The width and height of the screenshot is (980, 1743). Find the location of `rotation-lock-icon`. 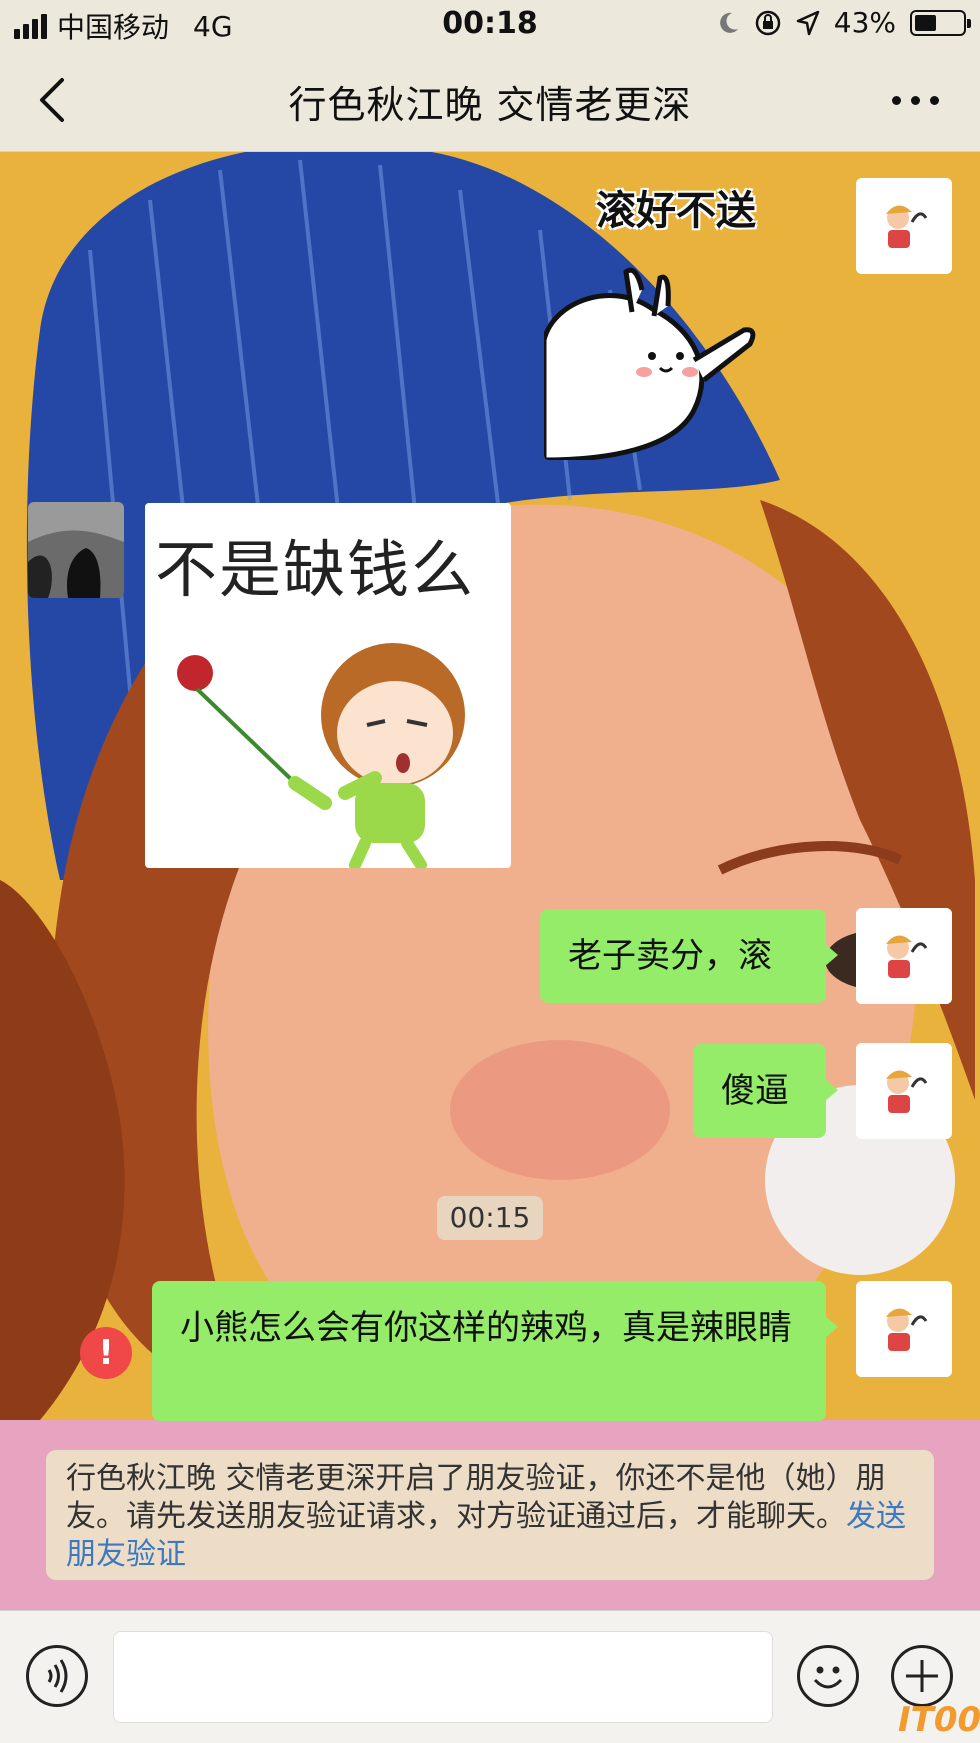

rotation-lock-icon is located at coordinates (768, 22).